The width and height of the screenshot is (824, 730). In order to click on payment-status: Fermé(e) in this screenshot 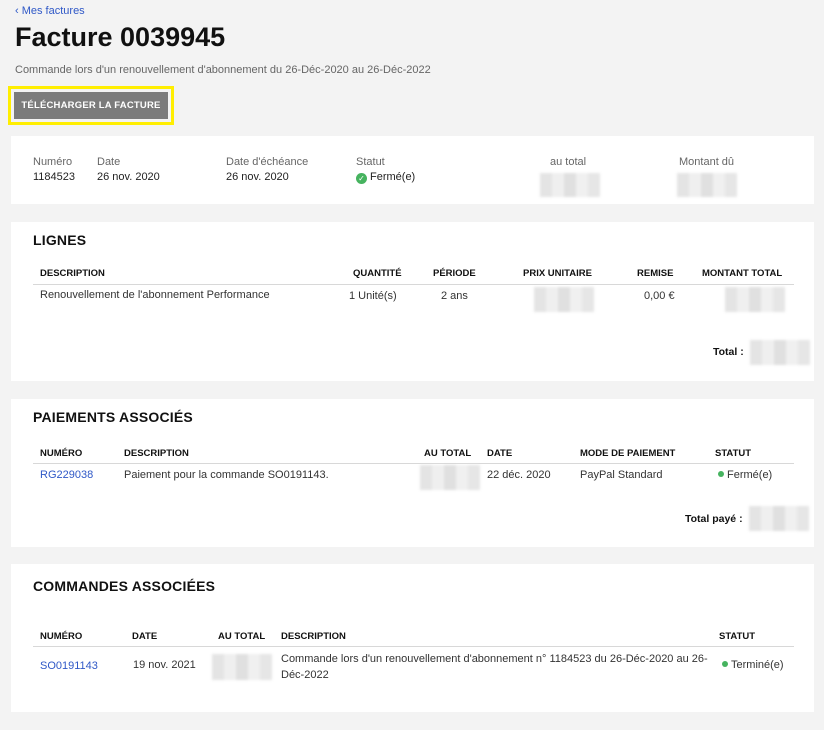, I will do `click(745, 475)`.